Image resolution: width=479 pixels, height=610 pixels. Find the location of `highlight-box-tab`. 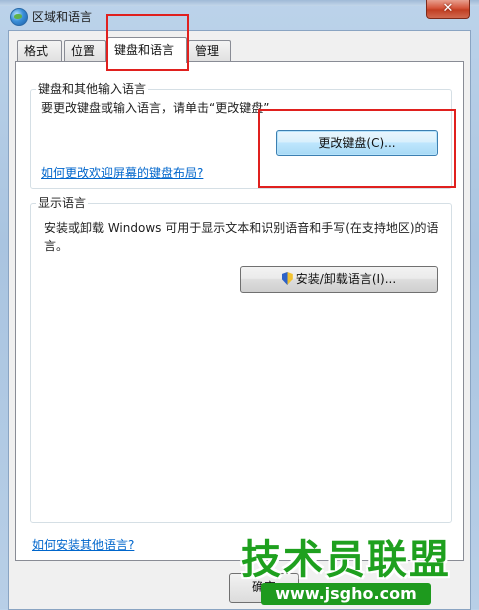

highlight-box-tab is located at coordinates (147, 42).